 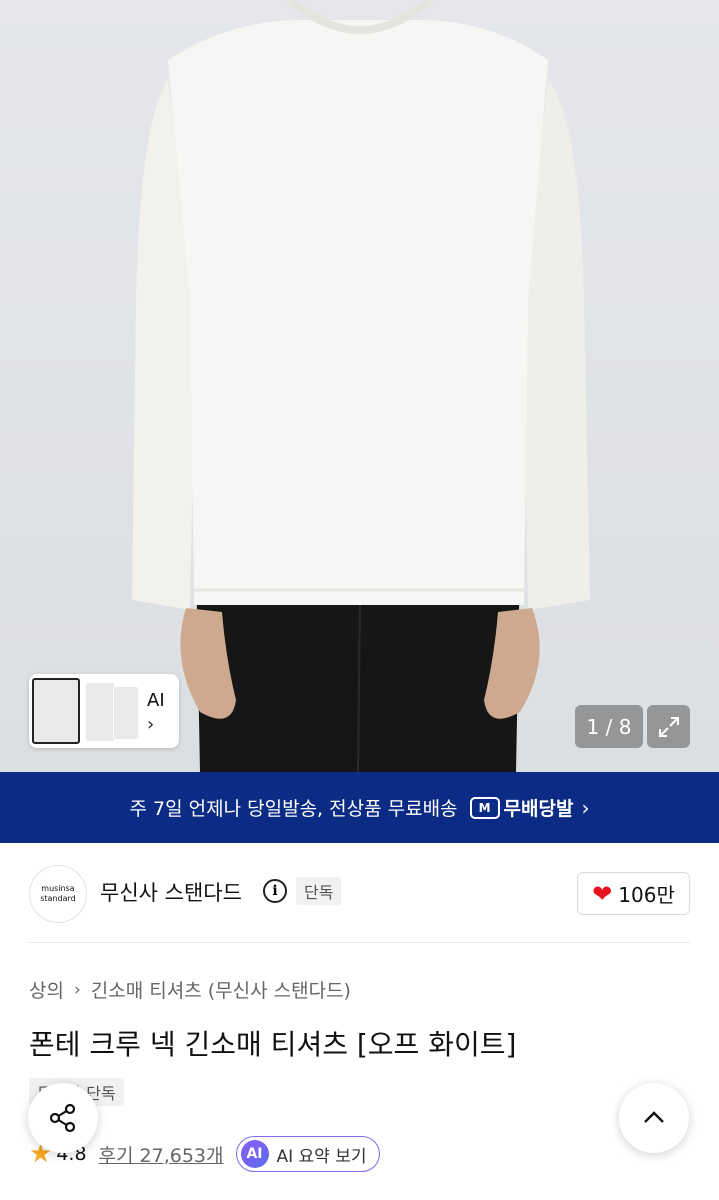 I want to click on thumbnail-strip: AI ›, so click(x=104, y=711).